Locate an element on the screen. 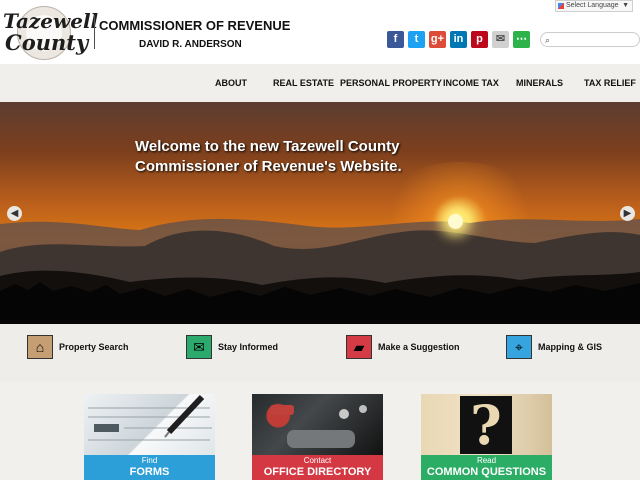 This screenshot has height=480, width=640. office-equipment-shapes is located at coordinates (318, 426).